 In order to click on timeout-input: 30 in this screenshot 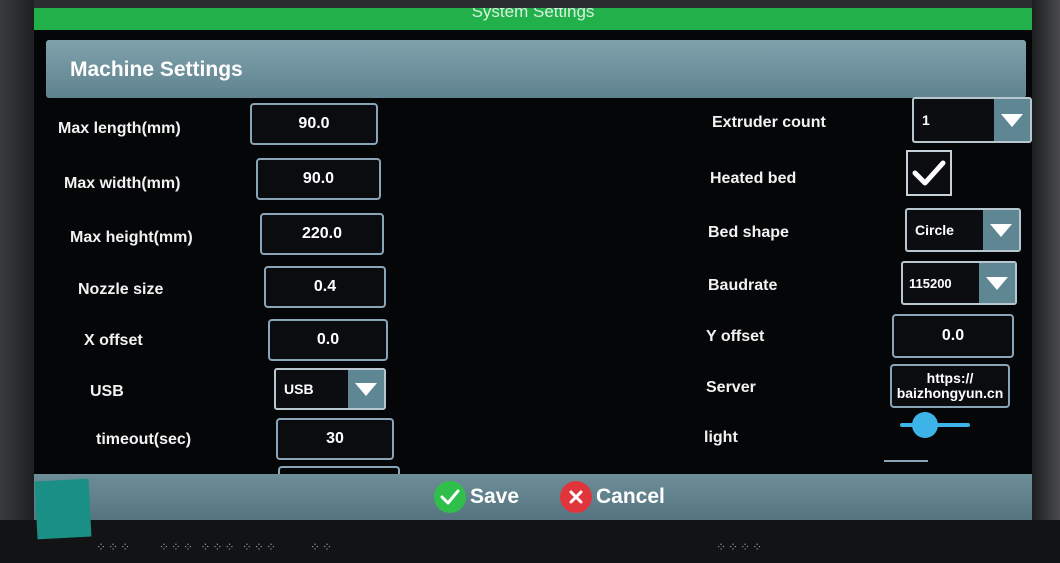, I will do `click(335, 439)`.